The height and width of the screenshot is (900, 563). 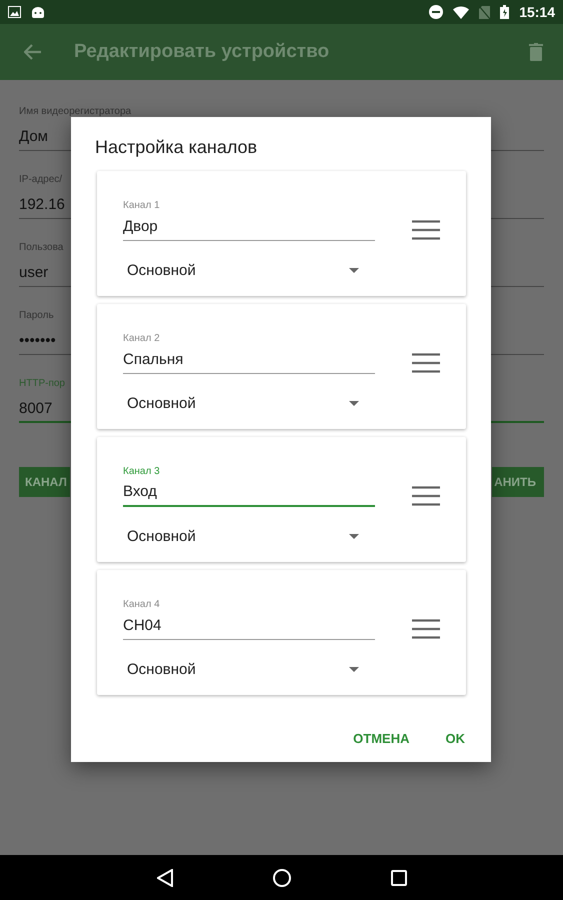 I want to click on field-label: Пароль, so click(x=36, y=316).